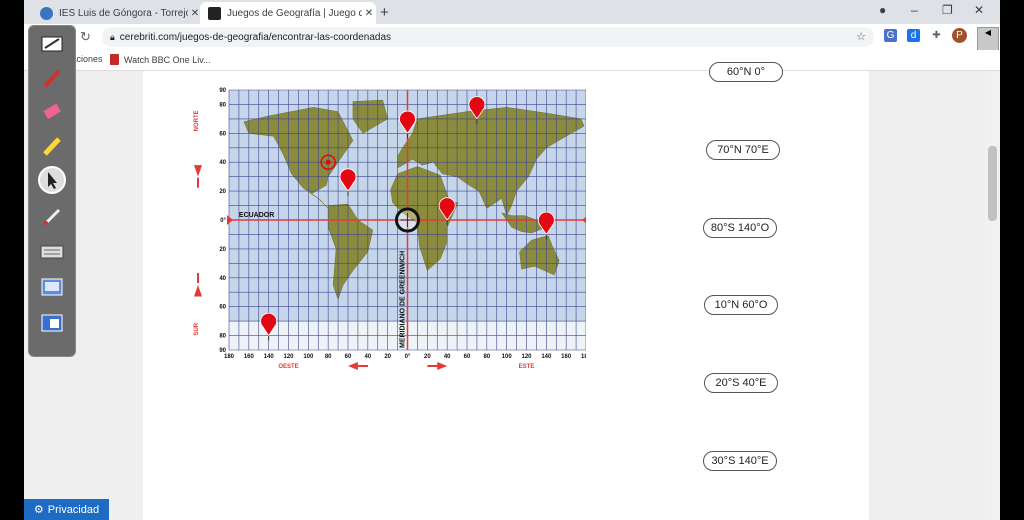 The image size is (1024, 520). Describe the element at coordinates (85, 37) in the screenshot. I see `reload-icon: ↻` at that location.